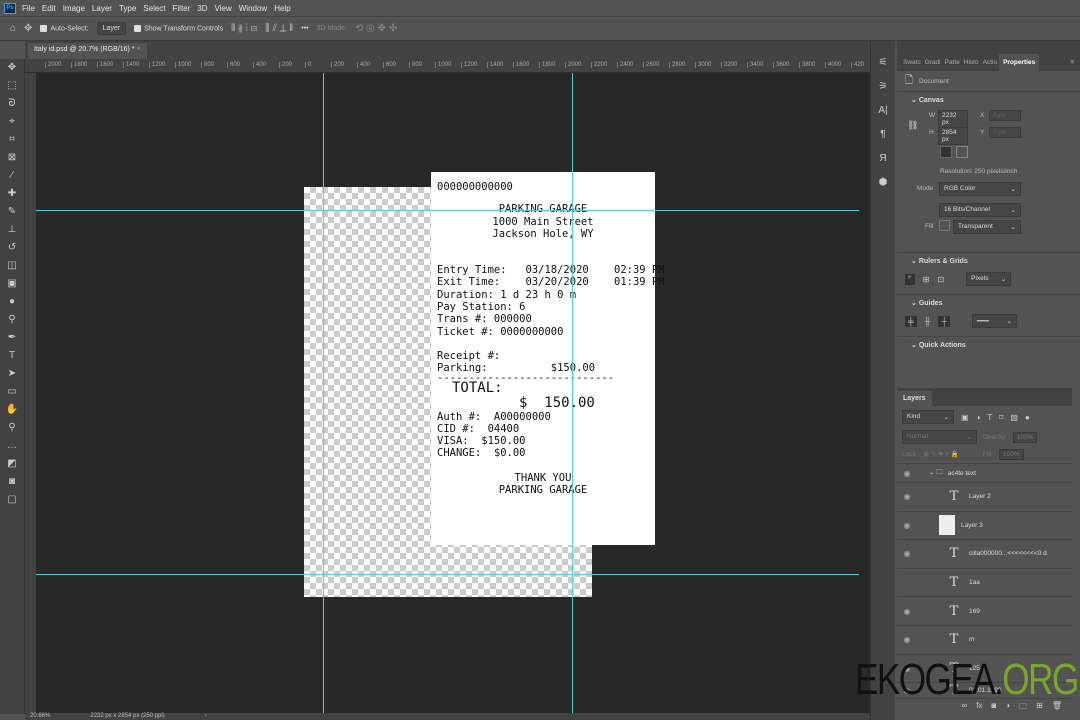 Image resolution: width=1080 pixels, height=720 pixels. Describe the element at coordinates (30, 393) in the screenshot. I see `vertical-ruler` at that location.